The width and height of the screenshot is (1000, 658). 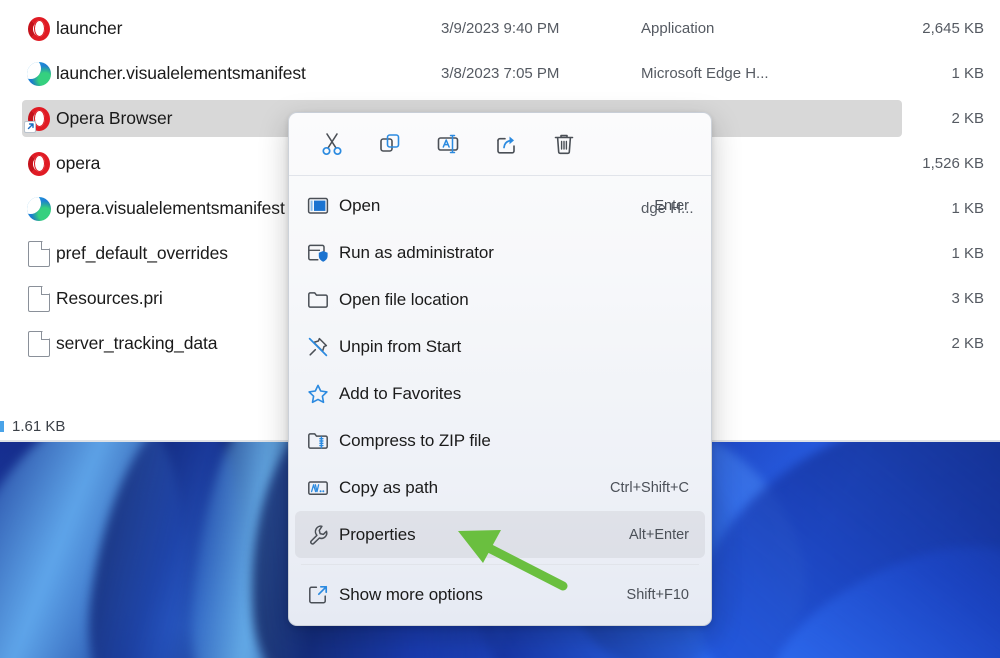 I want to click on file-name-cell: opera.visualelementsmanifest, so click(x=170, y=208).